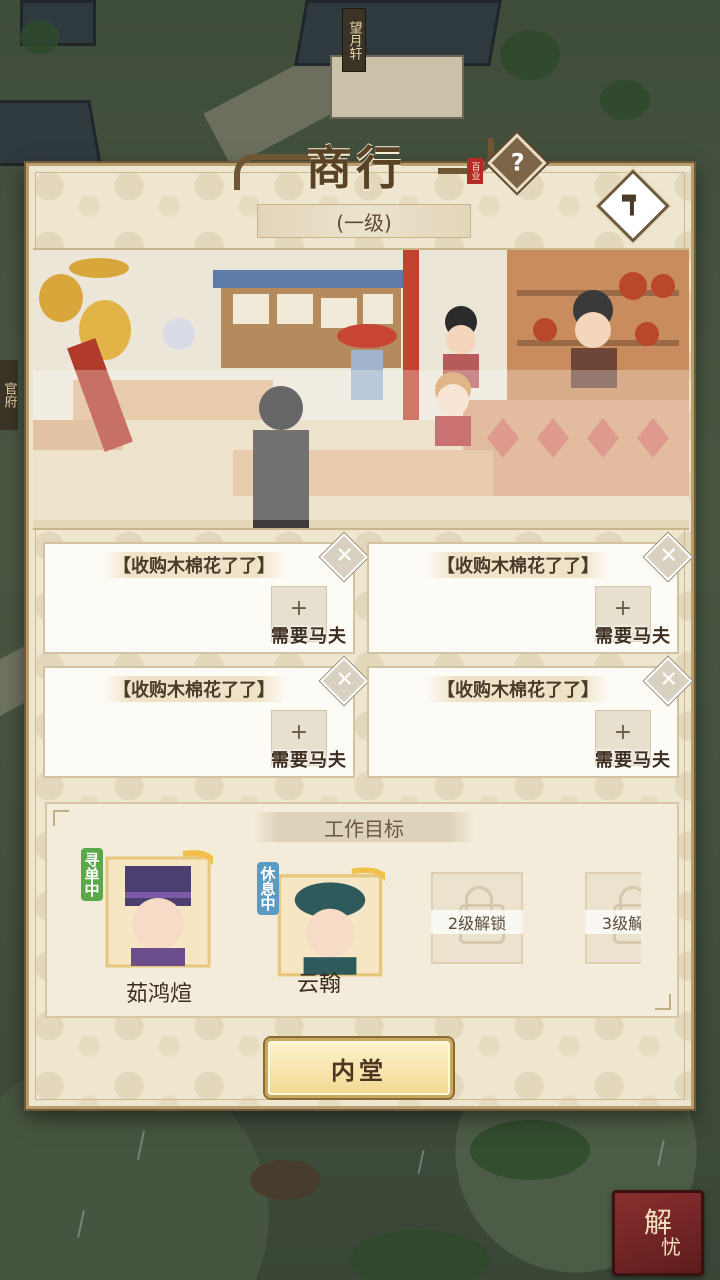  I want to click on hammer-icon, so click(632, 207).